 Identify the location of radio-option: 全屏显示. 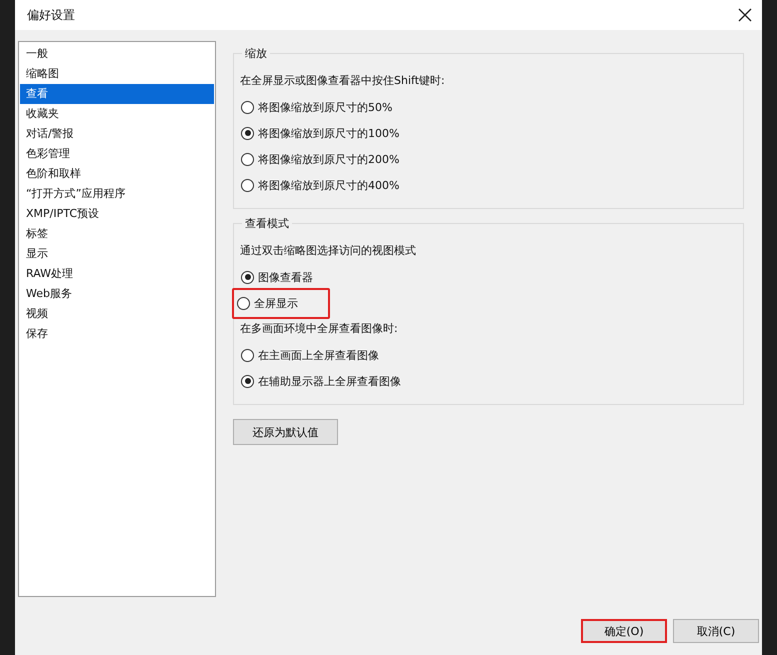
(281, 303).